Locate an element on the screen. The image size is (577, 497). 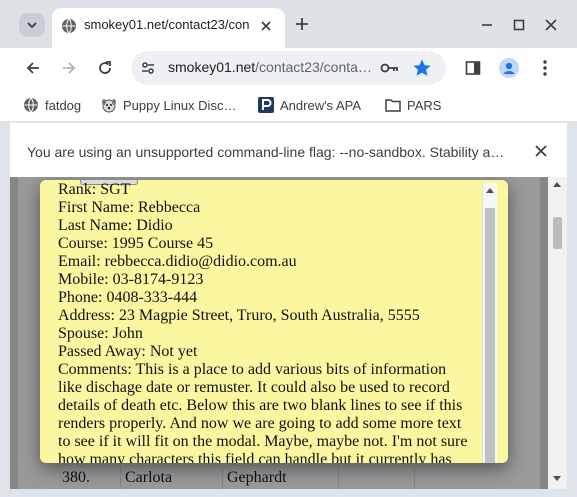
side-panel-button is located at coordinates (473, 68).